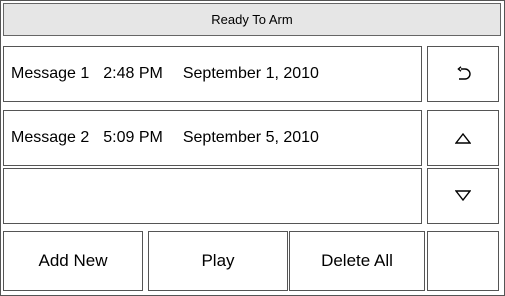 The height and width of the screenshot is (296, 505). I want to click on message-date: September 1, 2010, so click(250, 73).